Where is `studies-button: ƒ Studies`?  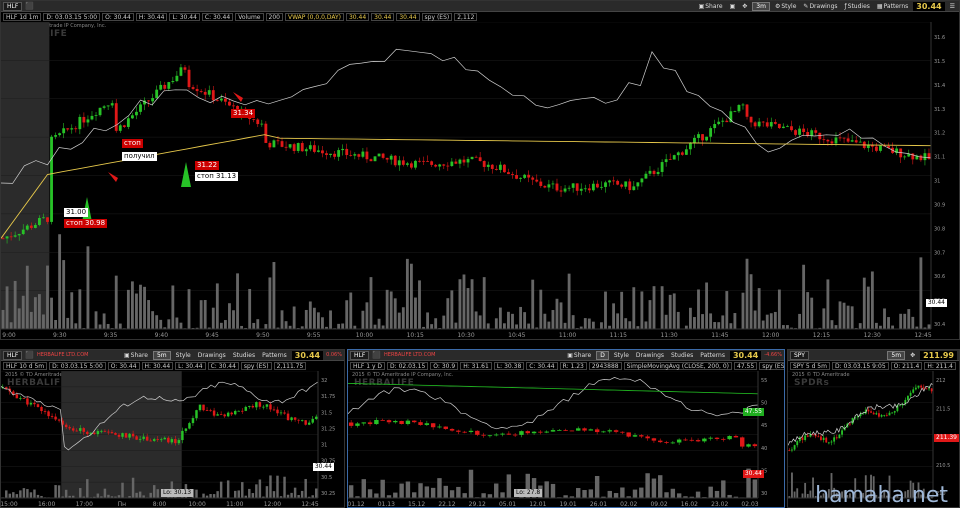 studies-button: ƒ Studies is located at coordinates (857, 6).